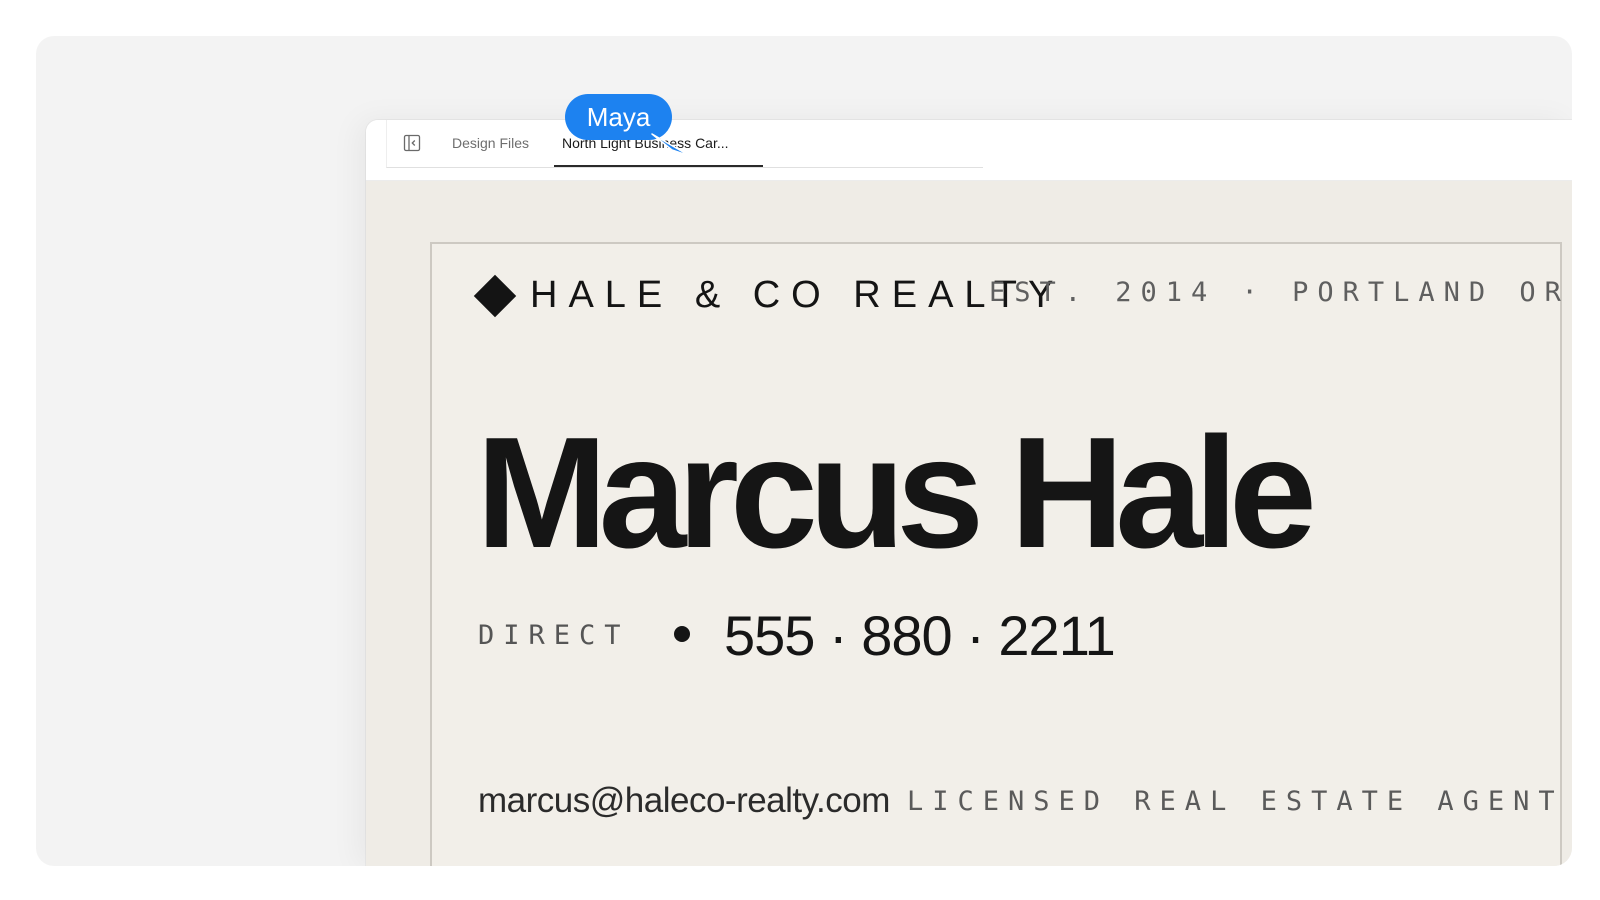  What do you see at coordinates (684, 801) in the screenshot?
I see `email-address: marcus@haleco-realty.com` at bounding box center [684, 801].